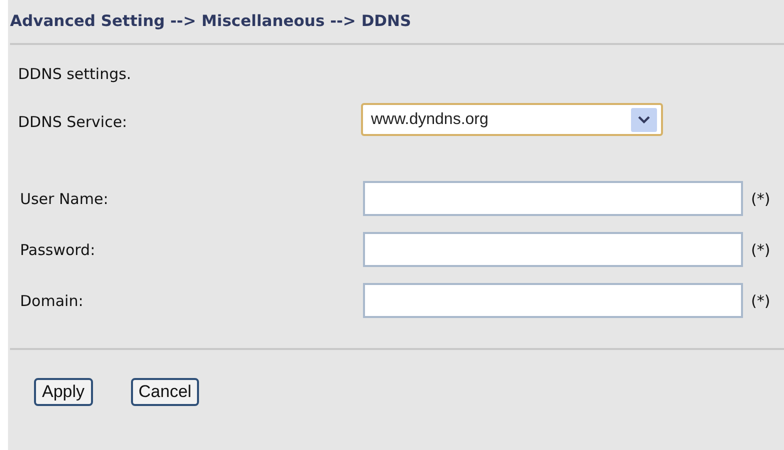  I want to click on description: DDNS settings., so click(74, 75).